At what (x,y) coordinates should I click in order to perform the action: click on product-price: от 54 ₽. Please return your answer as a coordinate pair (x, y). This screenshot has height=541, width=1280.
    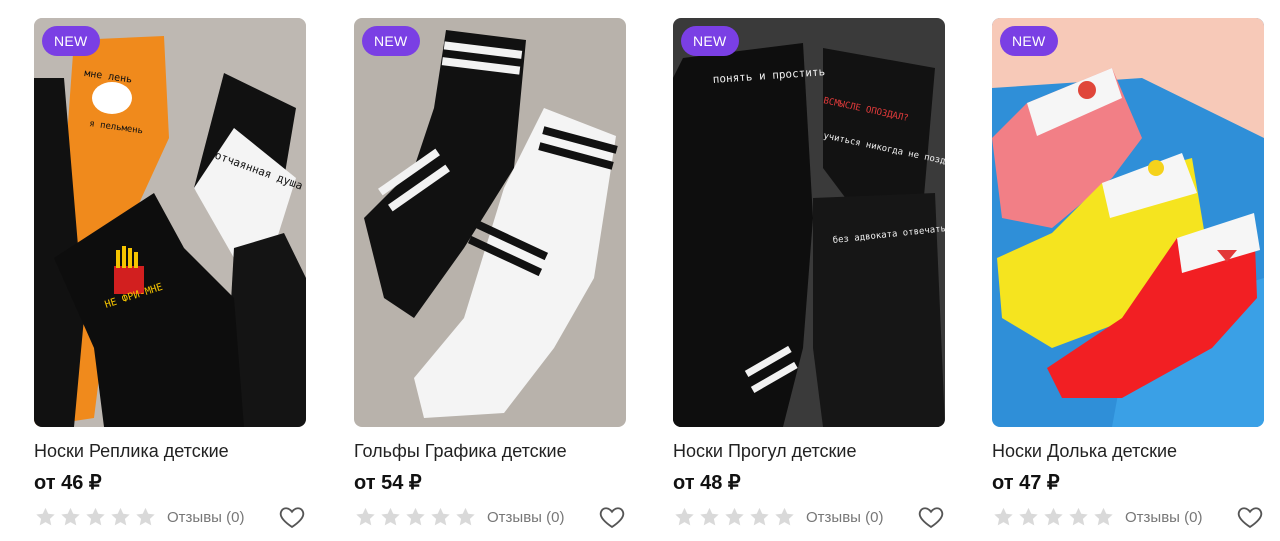
    Looking at the image, I should click on (388, 483).